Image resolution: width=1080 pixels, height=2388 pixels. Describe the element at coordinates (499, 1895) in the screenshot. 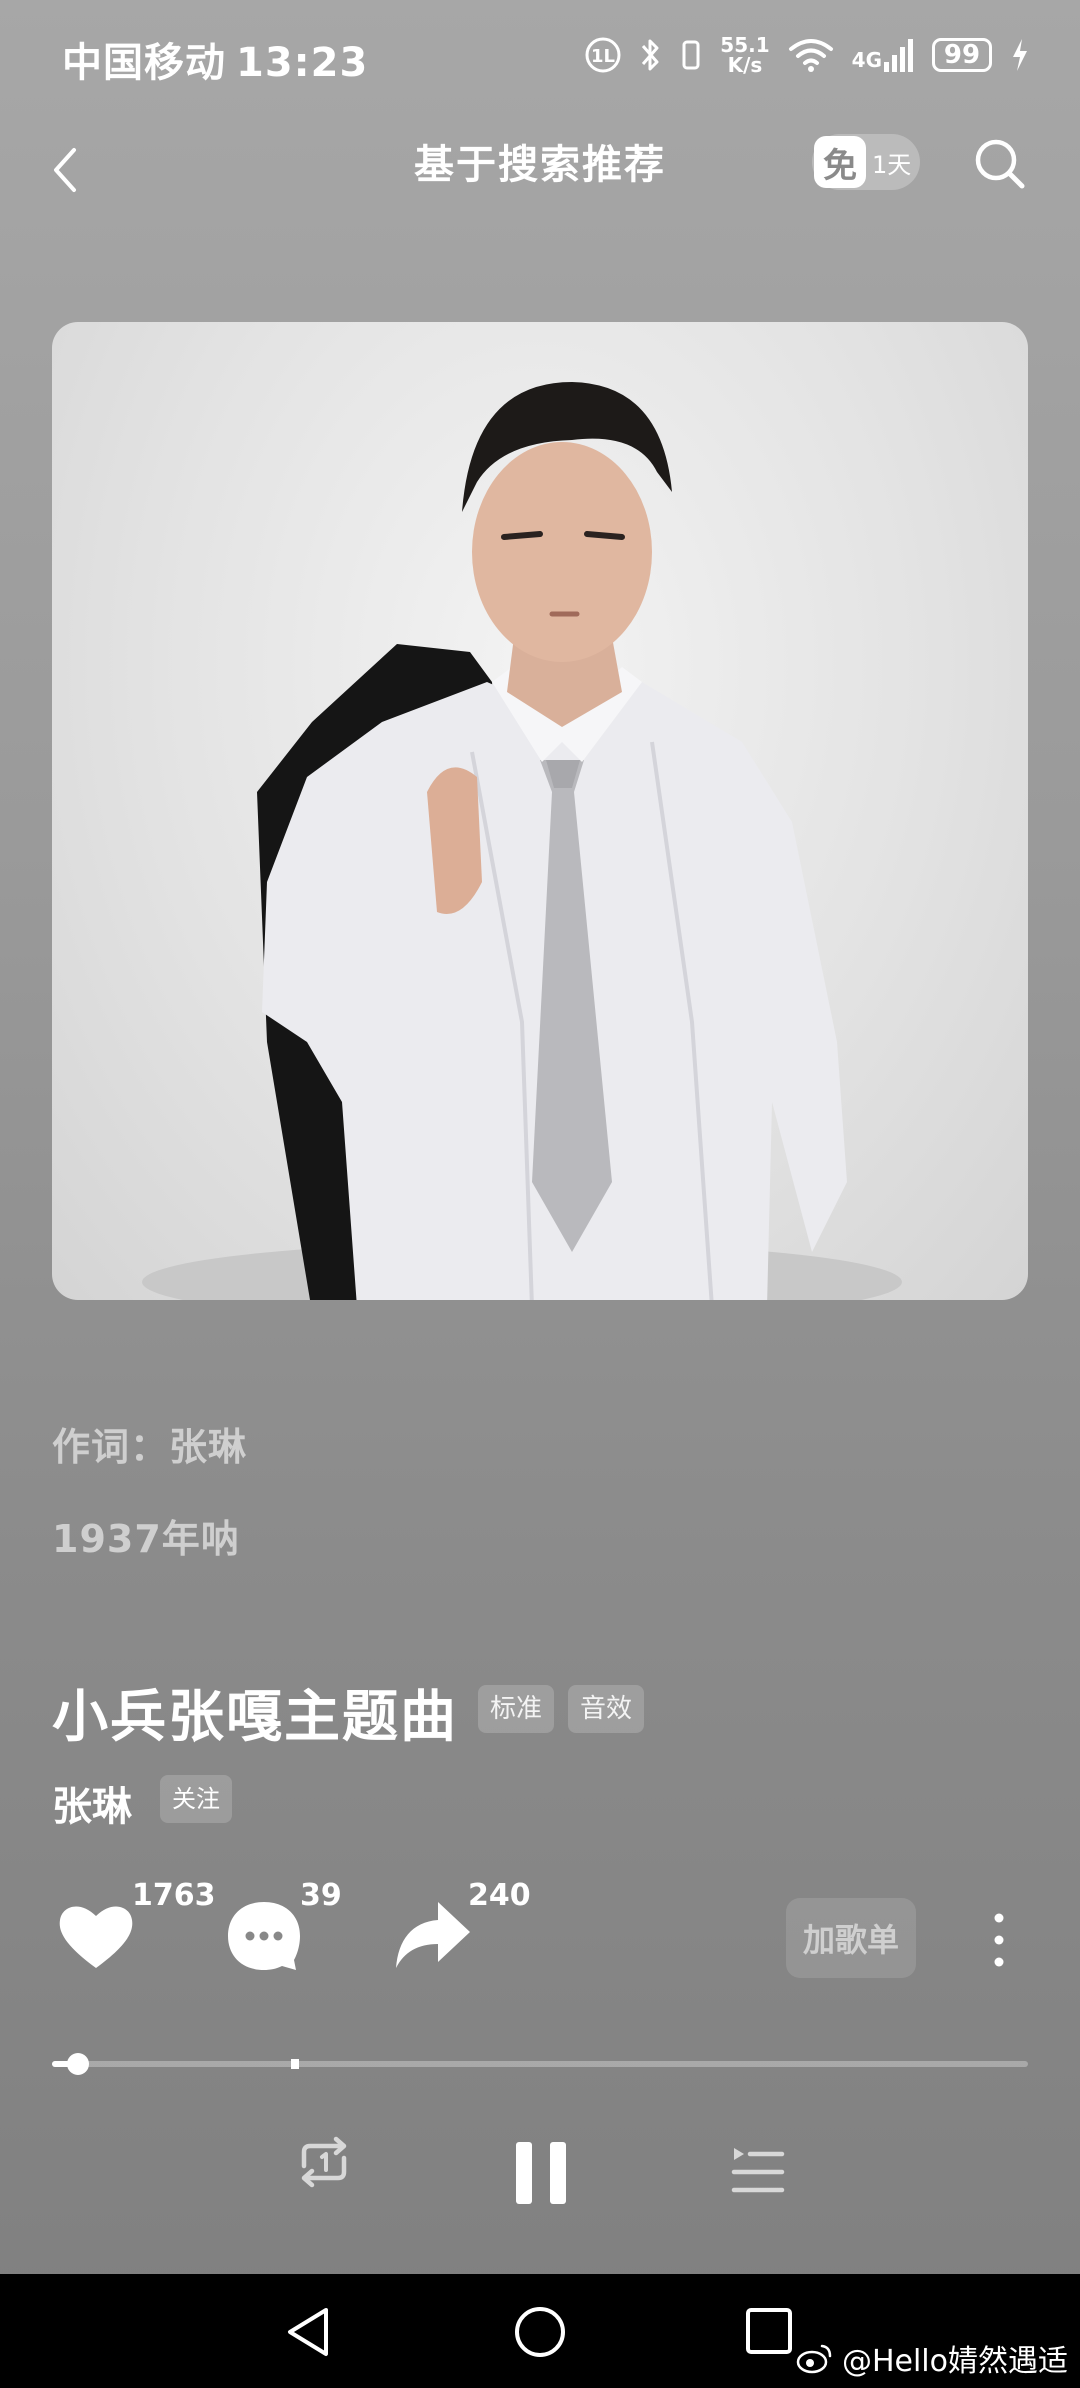

I see `share-count: 240` at that location.